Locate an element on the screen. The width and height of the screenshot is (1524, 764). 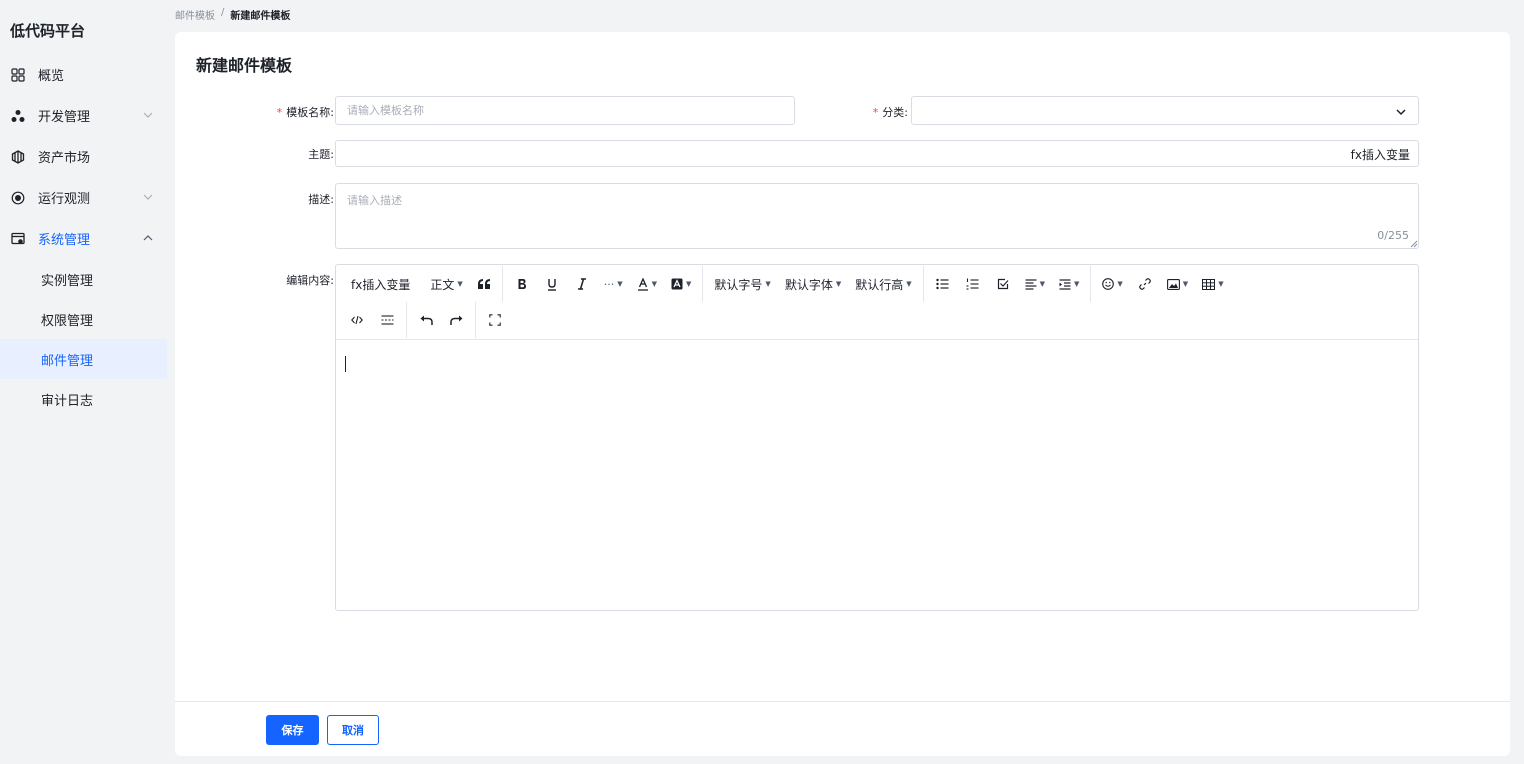
editor-indent-select: ▼ is located at coordinates (1069, 284).